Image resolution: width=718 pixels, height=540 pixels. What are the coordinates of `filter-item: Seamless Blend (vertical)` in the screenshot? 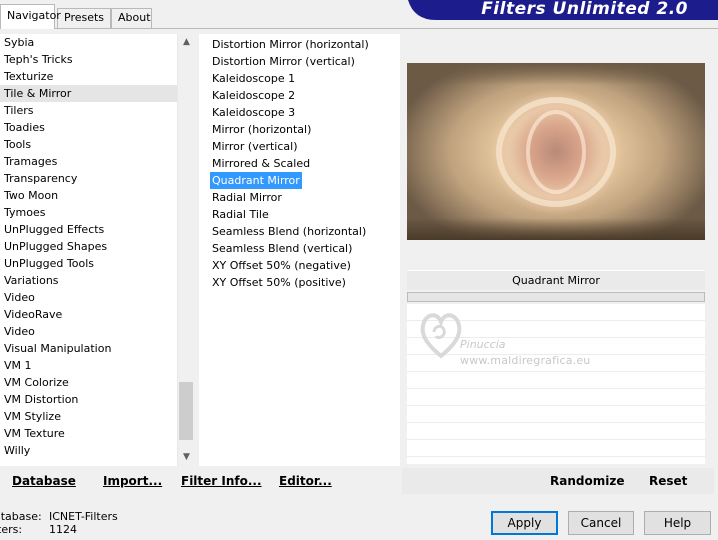 It's located at (299, 248).